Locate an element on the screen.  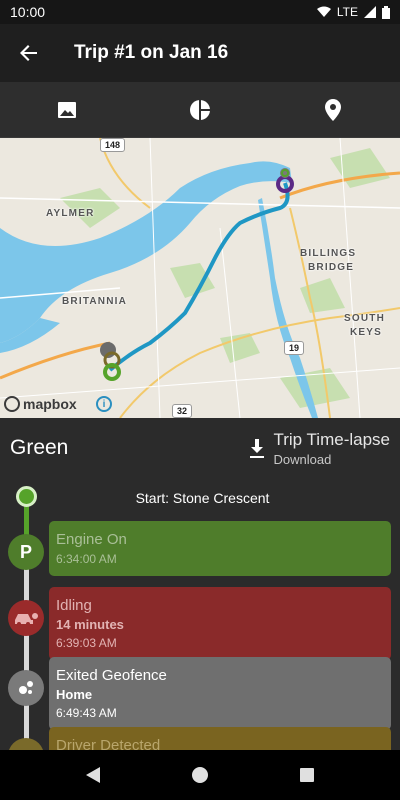
download-icon is located at coordinates (257, 448).